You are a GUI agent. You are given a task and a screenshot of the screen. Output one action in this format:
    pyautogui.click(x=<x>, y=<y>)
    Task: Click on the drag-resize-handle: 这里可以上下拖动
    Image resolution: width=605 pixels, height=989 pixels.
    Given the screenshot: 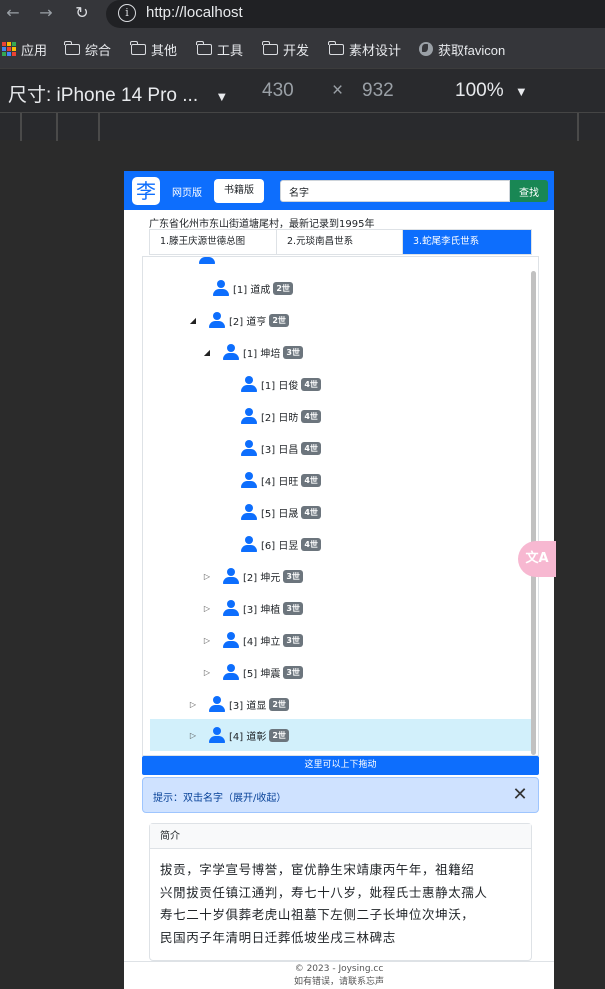 What is the action you would take?
    pyautogui.click(x=340, y=765)
    